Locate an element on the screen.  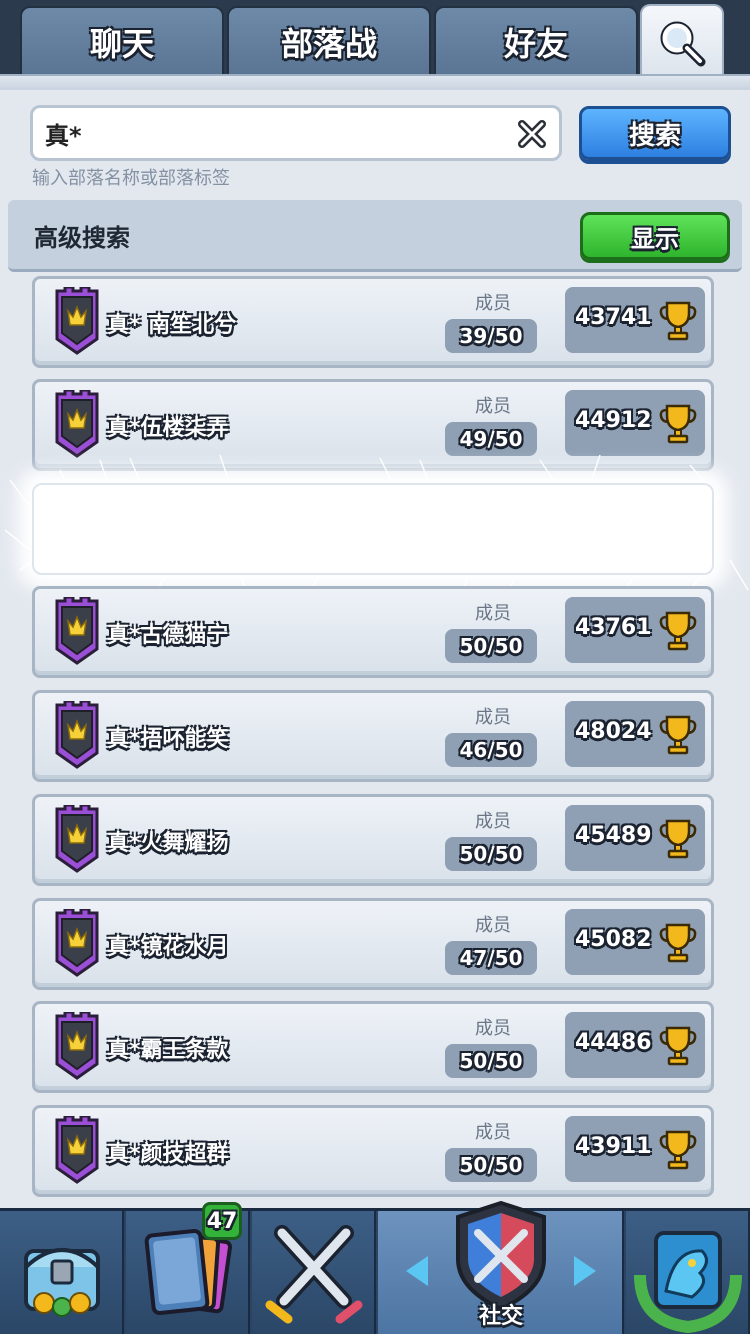
clan-row: 真*镜花水月 成员 47/50 45082 is located at coordinates (373, 944).